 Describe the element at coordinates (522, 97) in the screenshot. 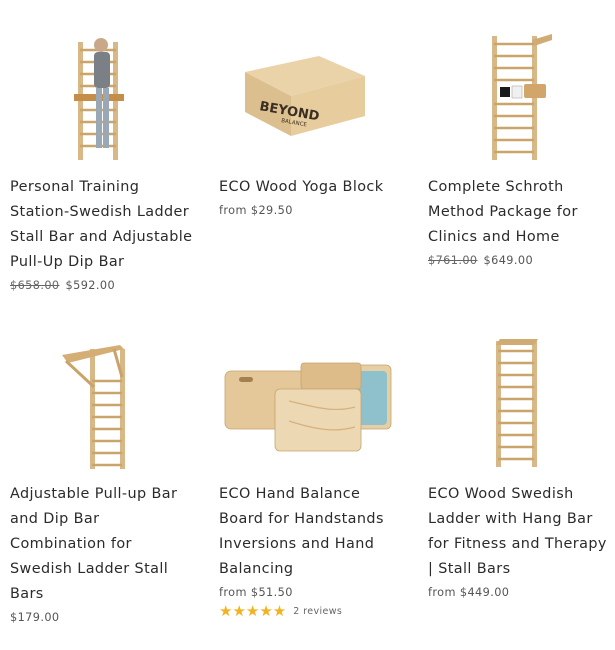

I see `stall-bar-package-image` at that location.